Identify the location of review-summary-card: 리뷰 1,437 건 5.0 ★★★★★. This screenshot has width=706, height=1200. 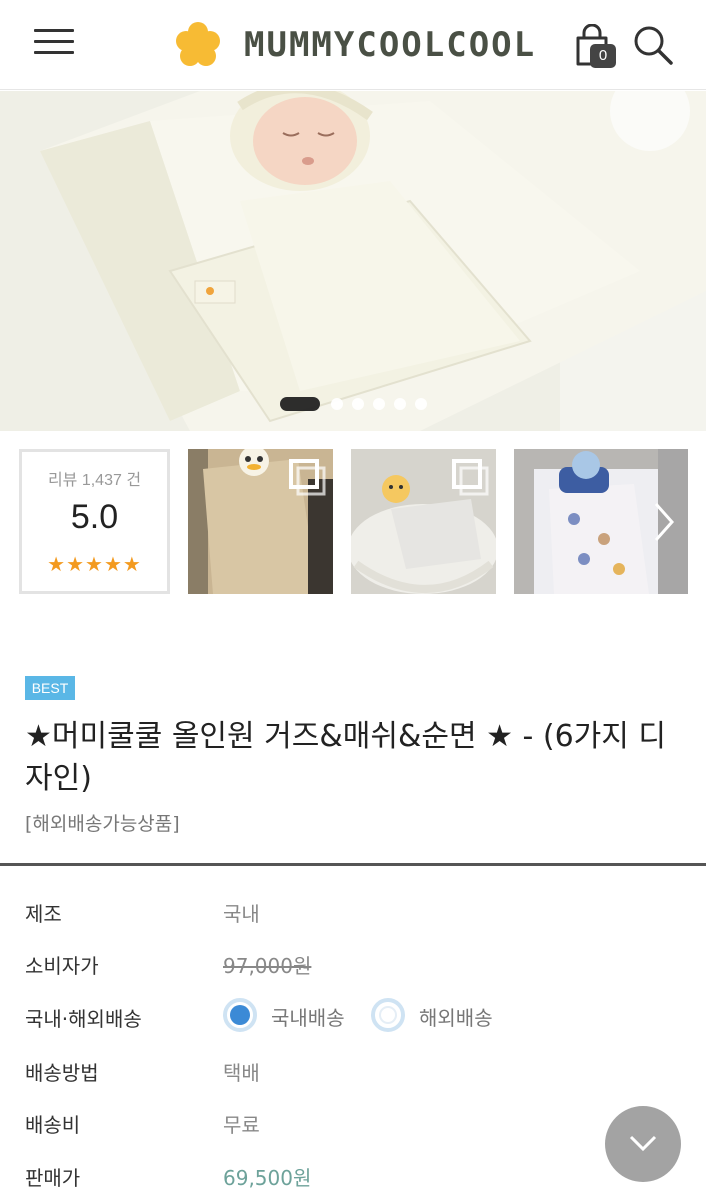
(94, 521).